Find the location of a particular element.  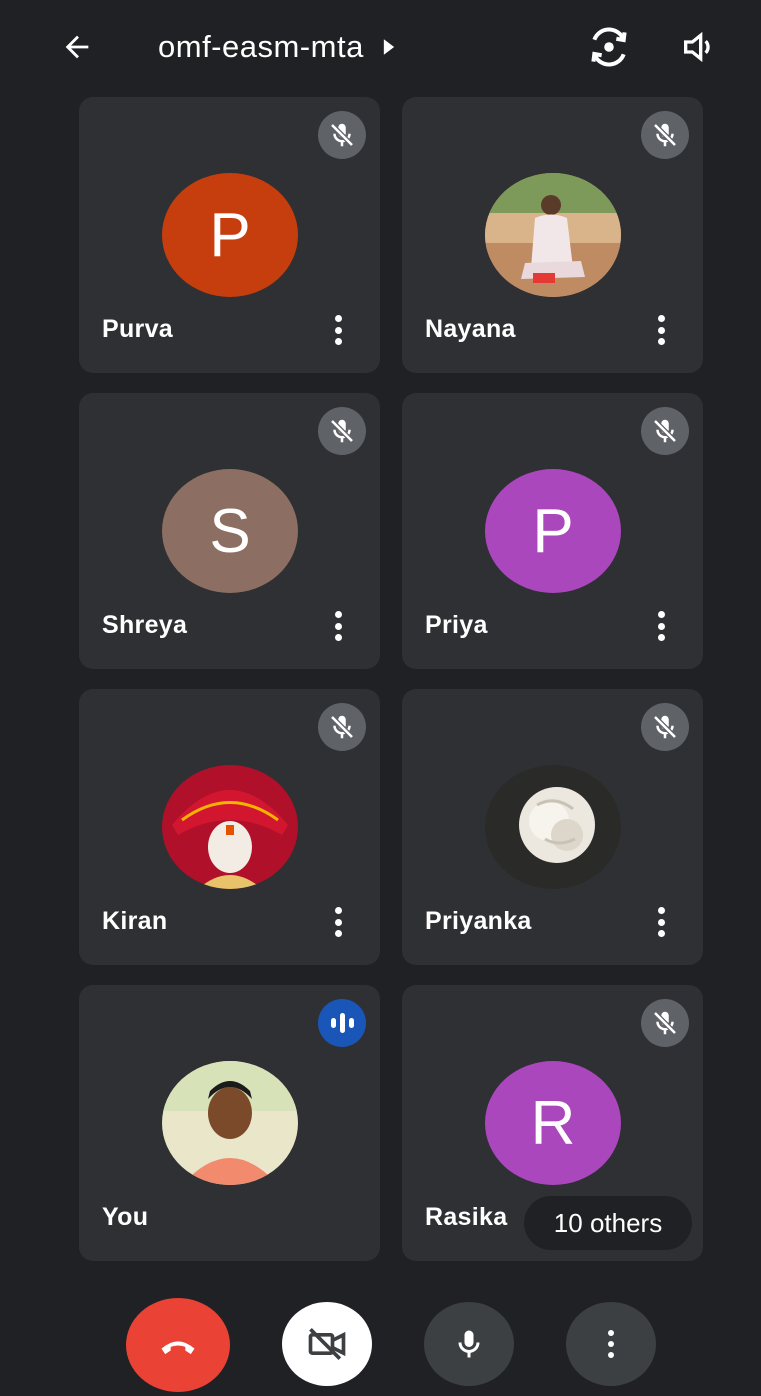

speaking-indicator-icon is located at coordinates (342, 1023).